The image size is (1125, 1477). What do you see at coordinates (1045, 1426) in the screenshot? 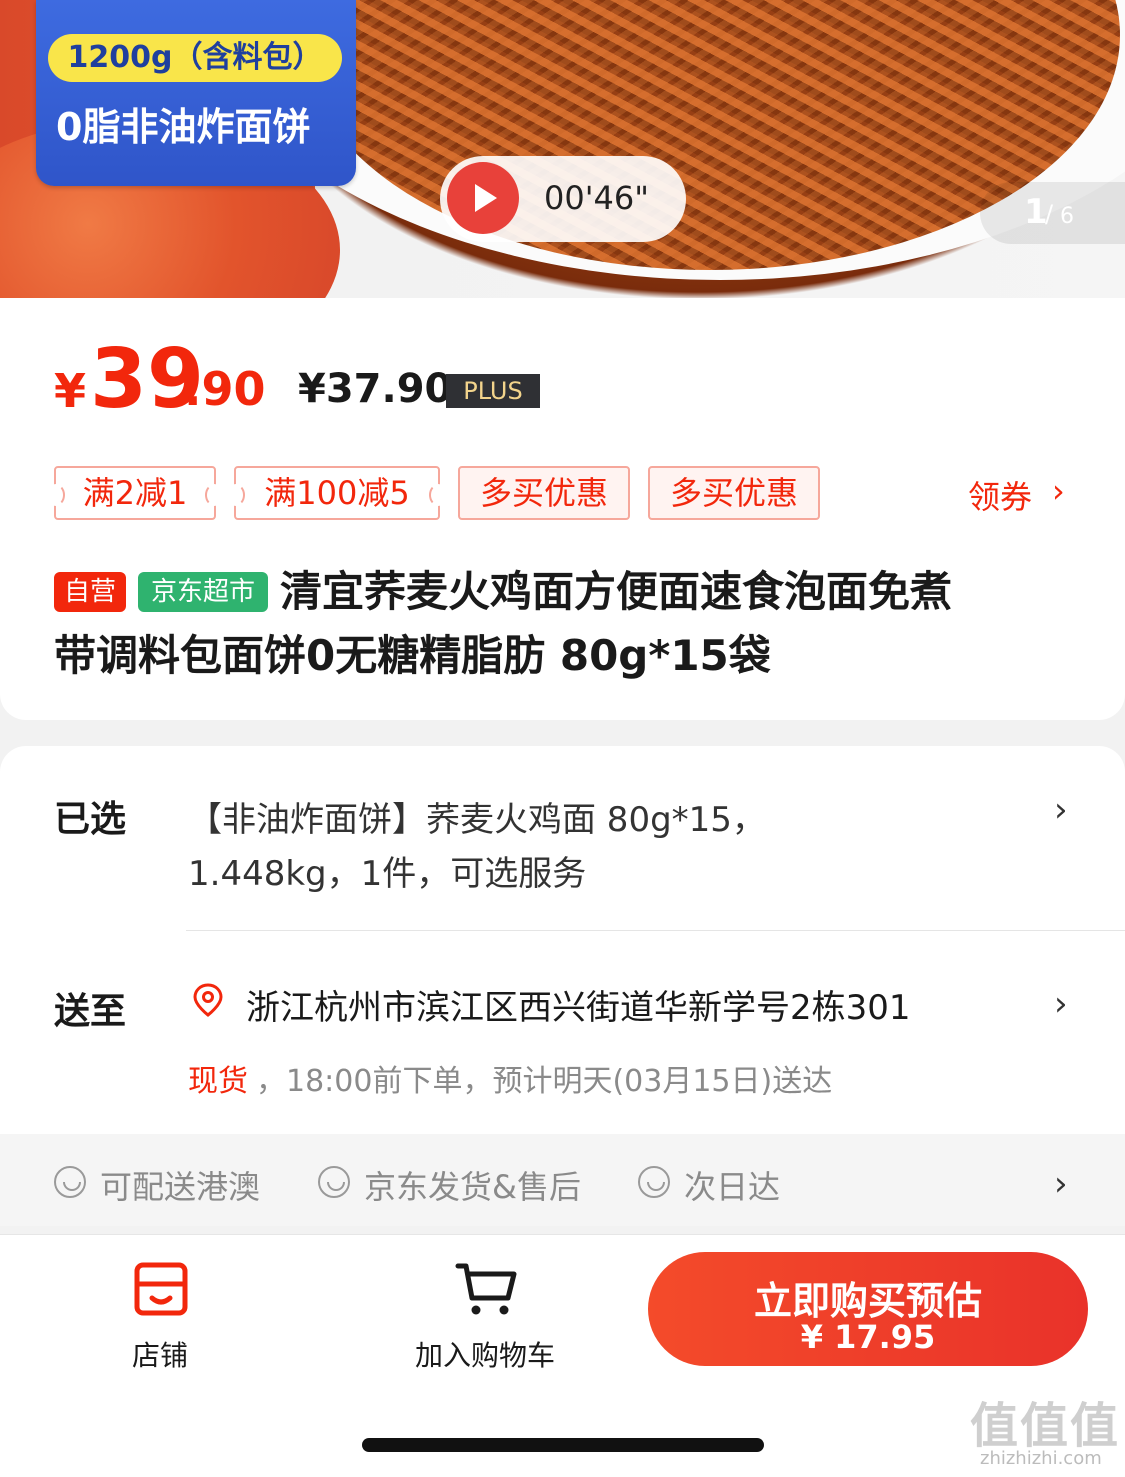
I see `watermark: 值值值` at bounding box center [1045, 1426].